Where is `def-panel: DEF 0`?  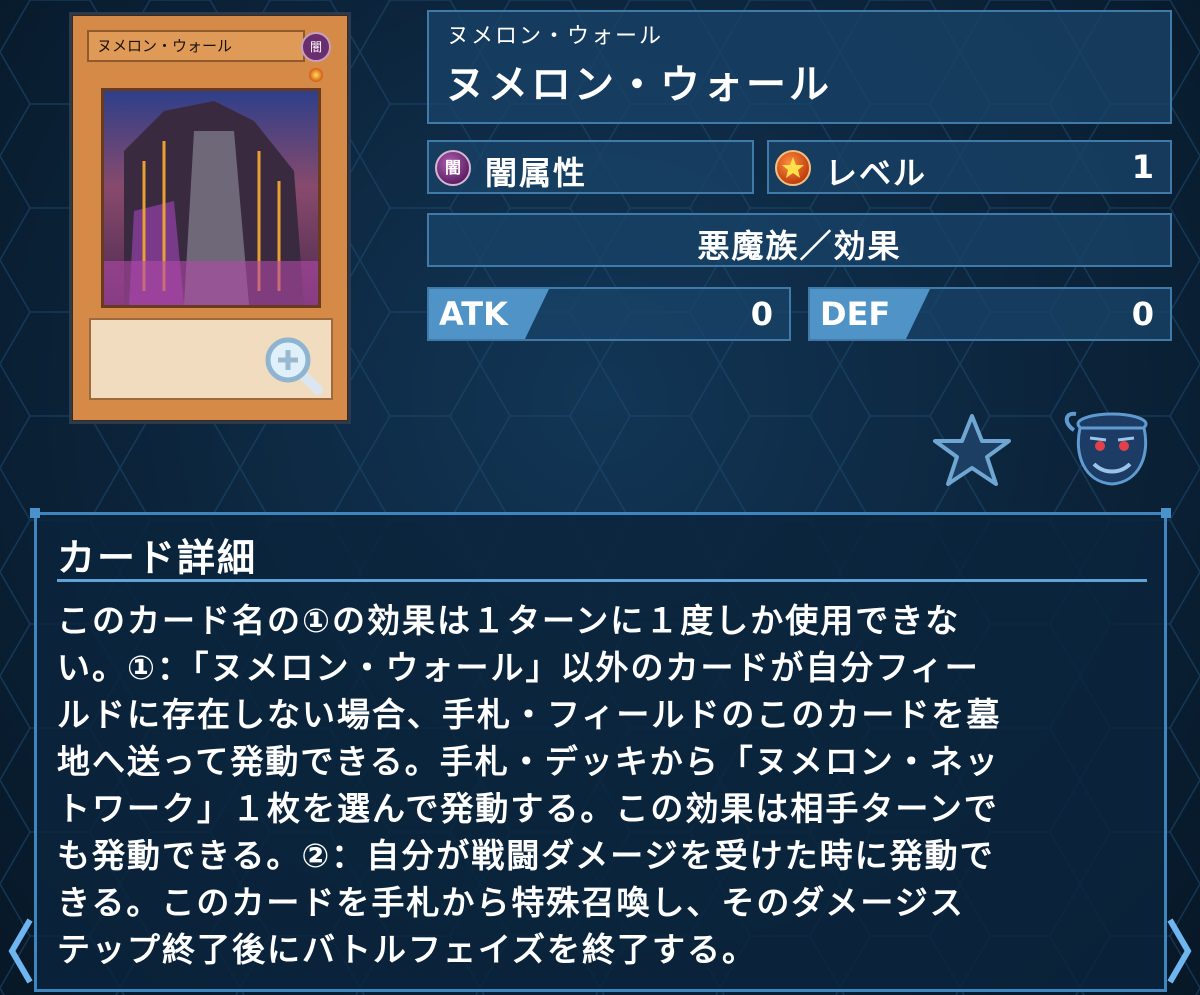
def-panel: DEF 0 is located at coordinates (990, 314).